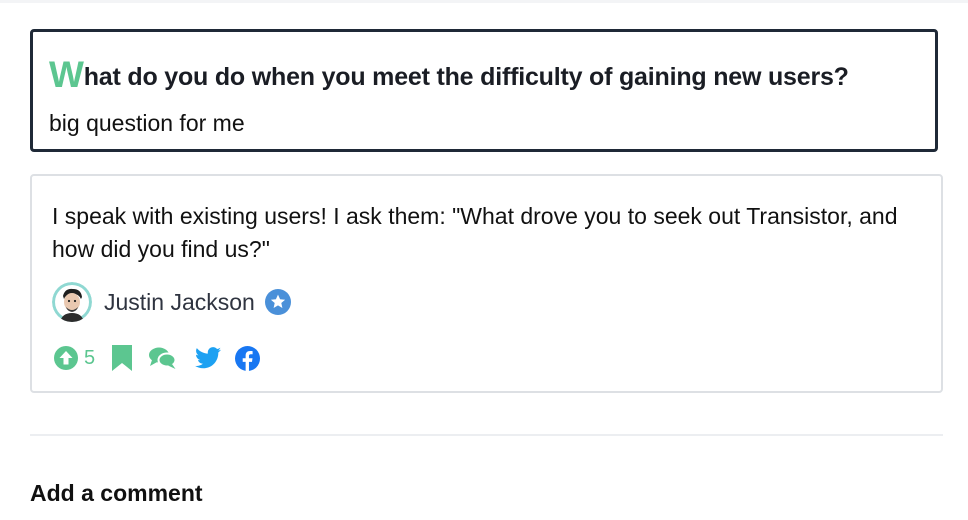  I want to click on twitter-icon, so click(208, 358).